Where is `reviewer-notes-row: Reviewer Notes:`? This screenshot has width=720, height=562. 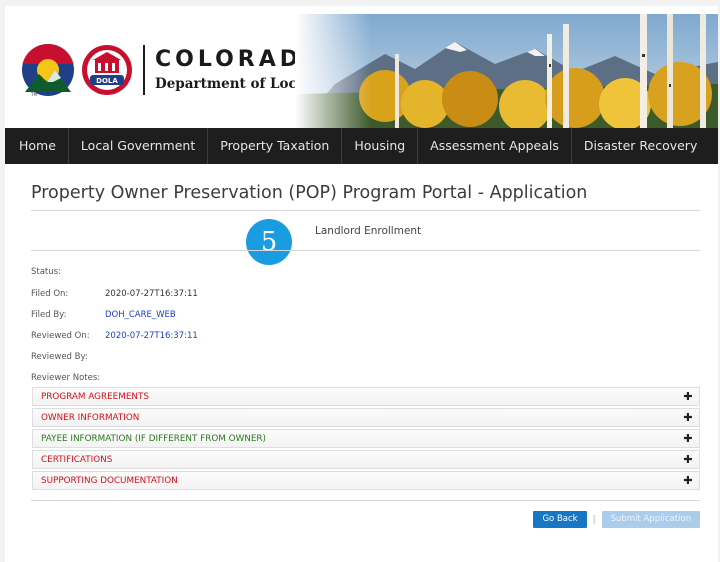
reviewer-notes-row: Reviewer Notes: is located at coordinates (65, 378).